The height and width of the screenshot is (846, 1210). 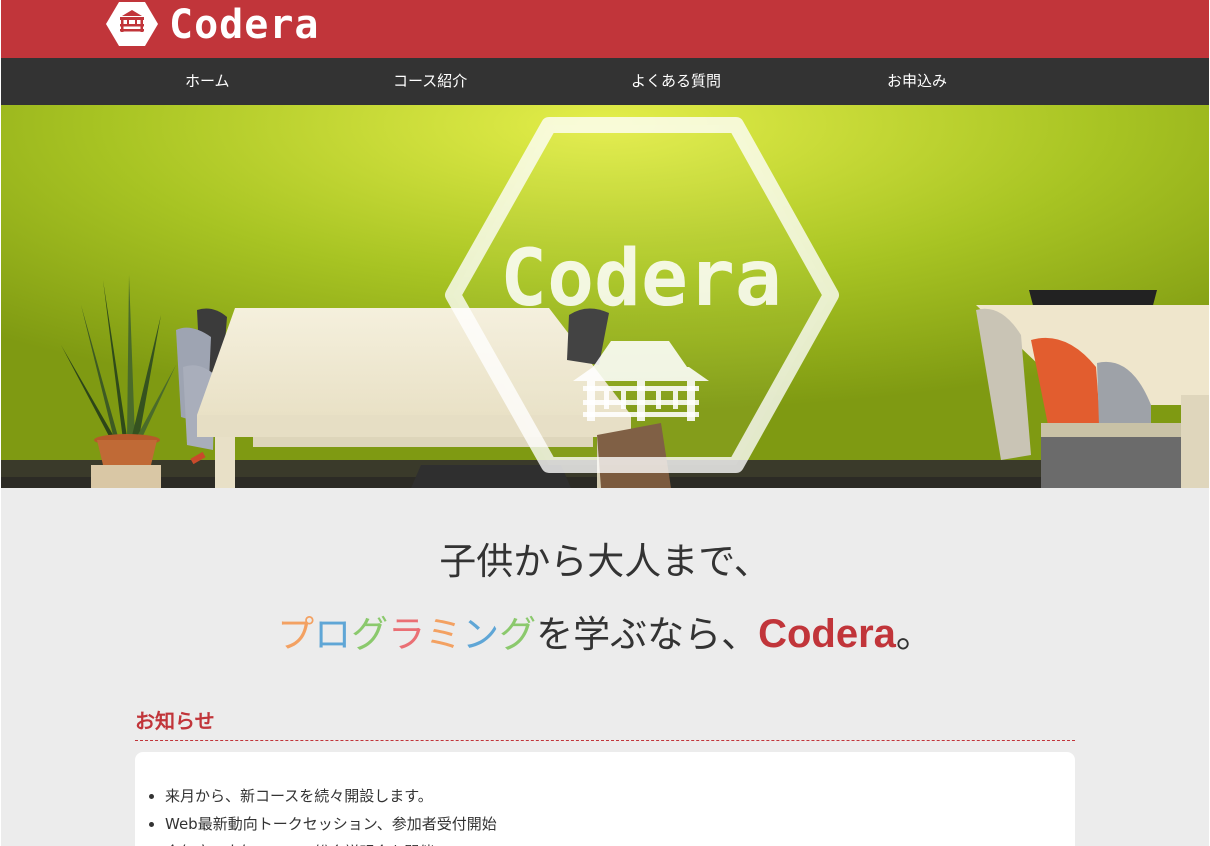 What do you see at coordinates (481, 634) in the screenshot?
I see `programming-char: ン` at bounding box center [481, 634].